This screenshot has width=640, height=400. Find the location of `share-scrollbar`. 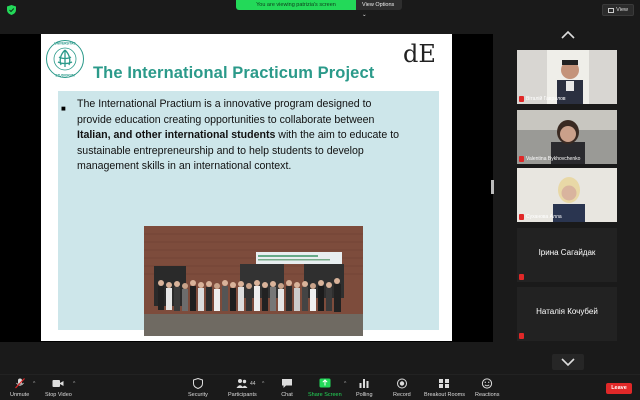

share-scrollbar is located at coordinates (492, 187).